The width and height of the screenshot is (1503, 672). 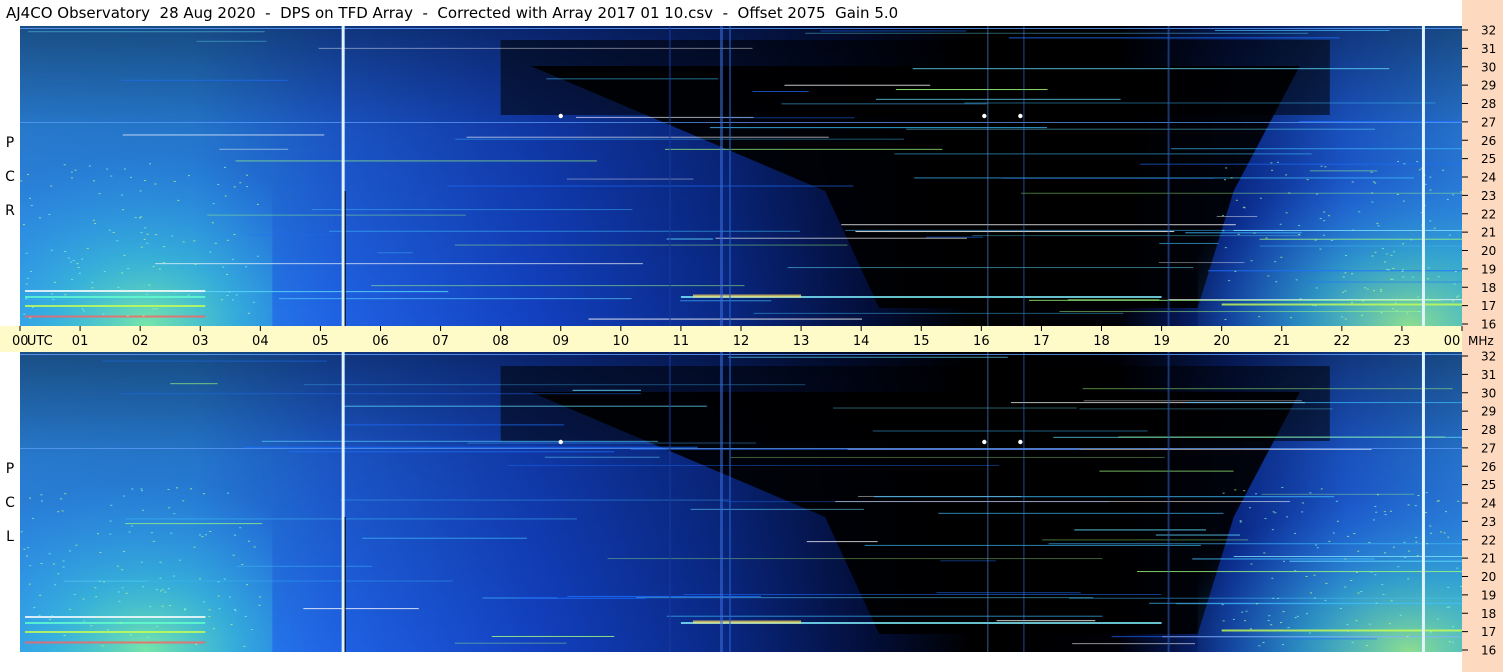 What do you see at coordinates (1488, 467) in the screenshot?
I see `y-tick-label: 26` at bounding box center [1488, 467].